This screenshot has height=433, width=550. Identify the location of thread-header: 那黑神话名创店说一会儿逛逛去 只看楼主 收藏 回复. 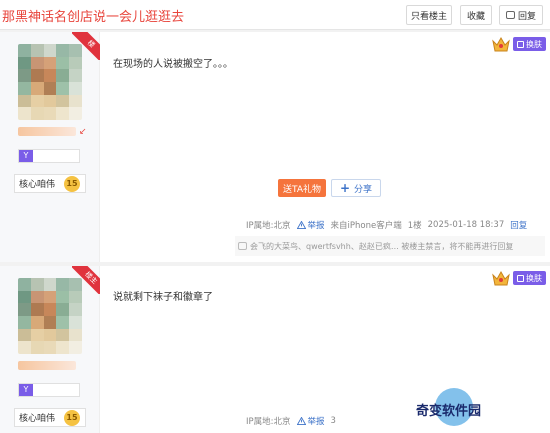
(275, 15).